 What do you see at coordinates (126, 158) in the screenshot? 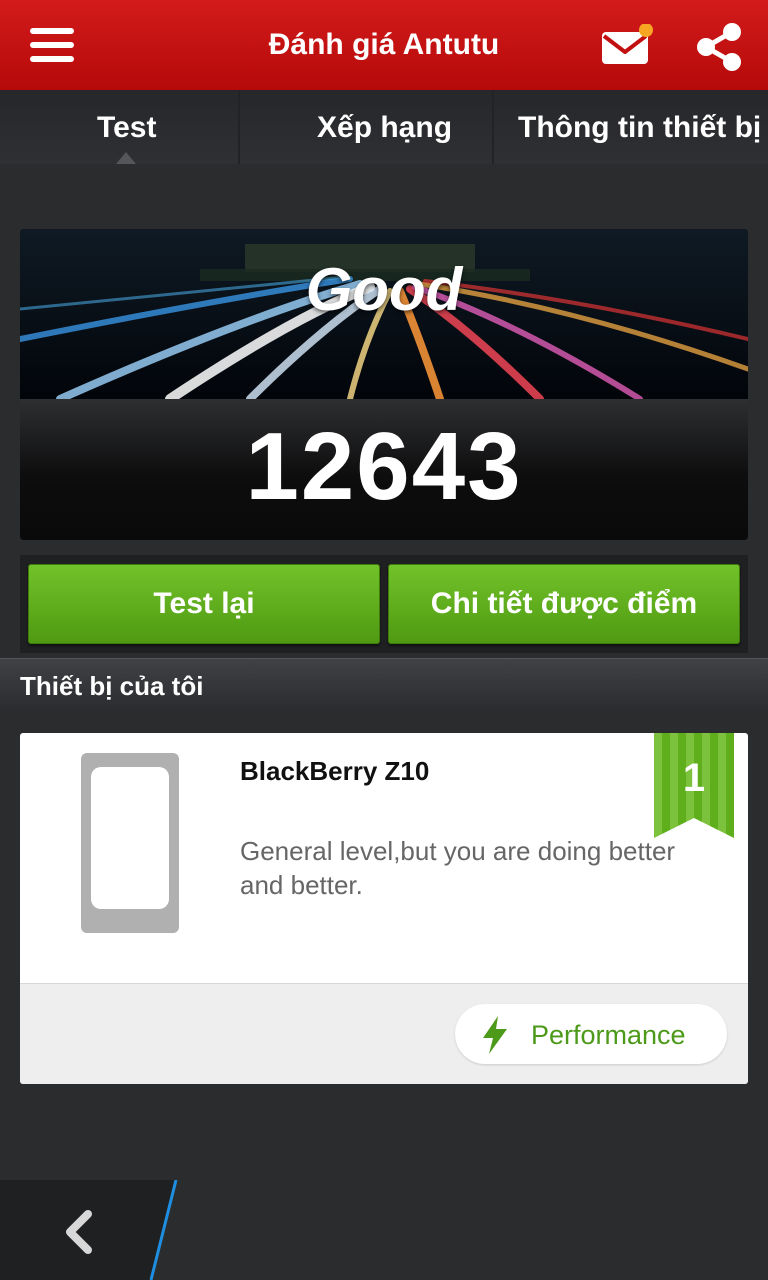
I see `active-tab-indicator` at bounding box center [126, 158].